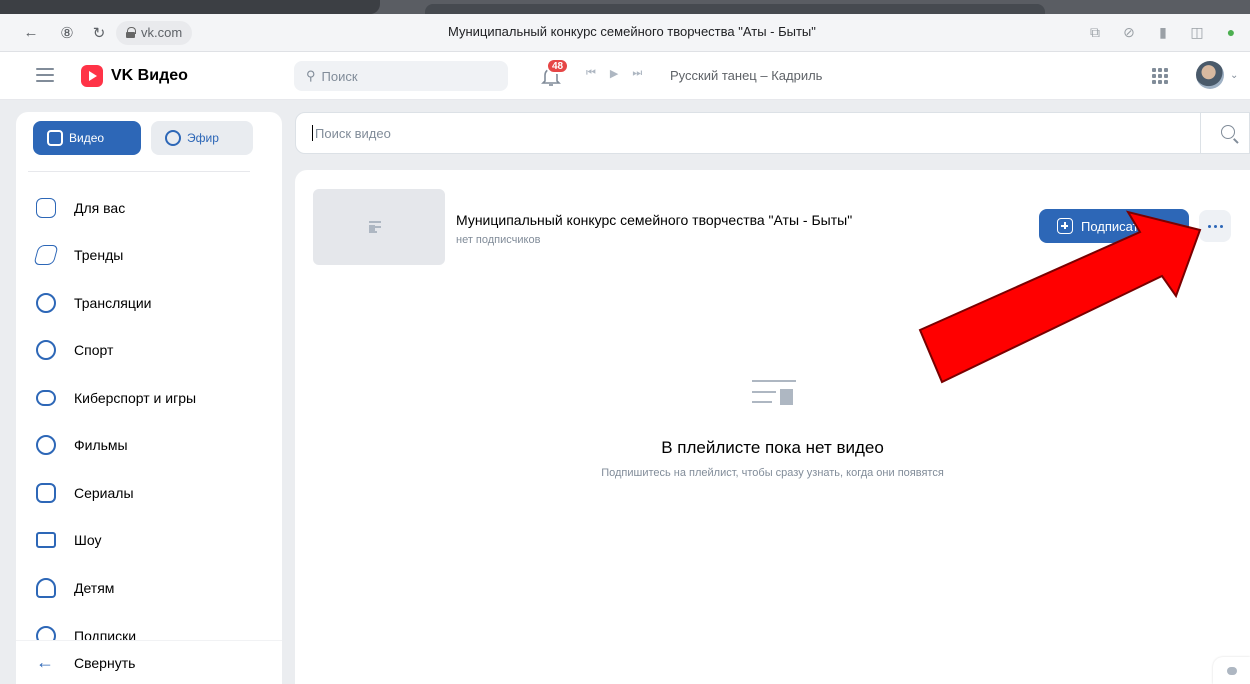 The height and width of the screenshot is (684, 1250). I want to click on segment-live-label: Эфир, so click(203, 138).